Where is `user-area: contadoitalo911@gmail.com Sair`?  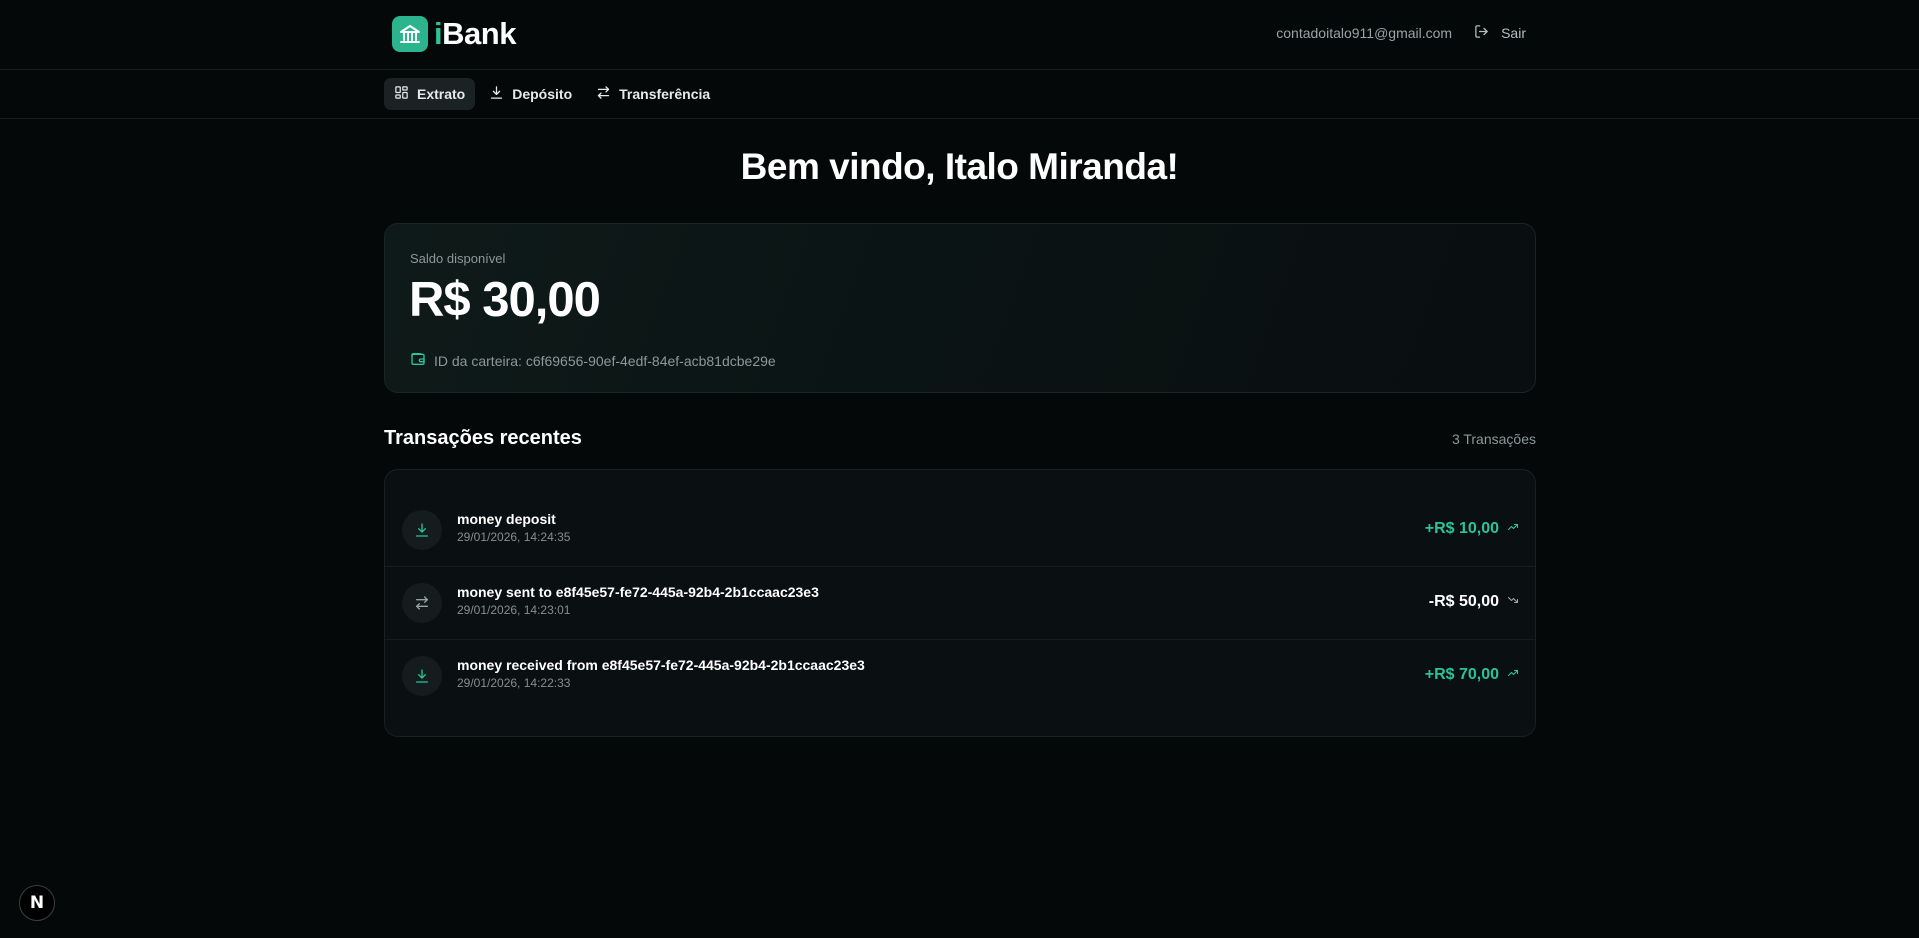 user-area: contadoitalo911@gmail.com Sair is located at coordinates (1401, 33).